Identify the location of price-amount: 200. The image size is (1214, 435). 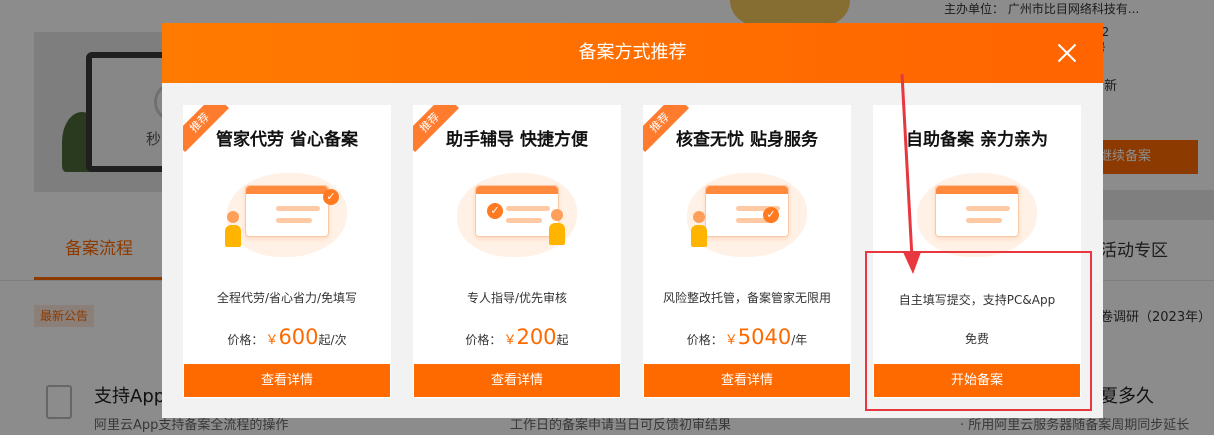
(536, 337).